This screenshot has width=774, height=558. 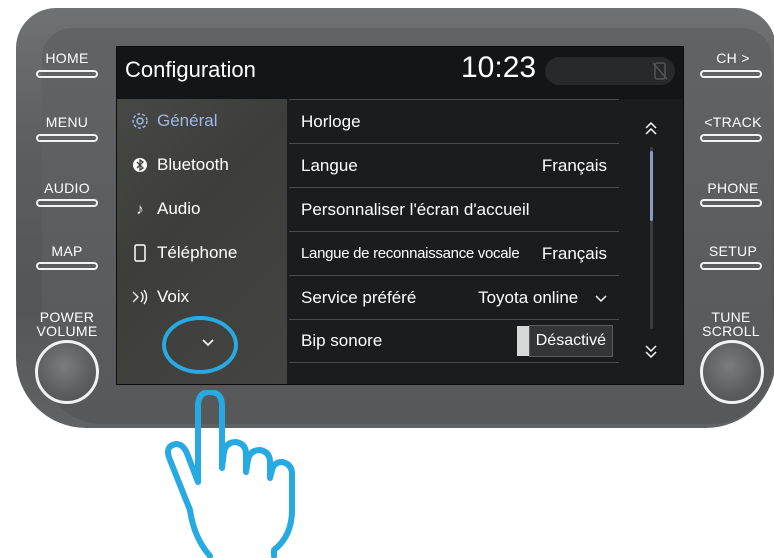 What do you see at coordinates (731, 203) in the screenshot?
I see `phone-button` at bounding box center [731, 203].